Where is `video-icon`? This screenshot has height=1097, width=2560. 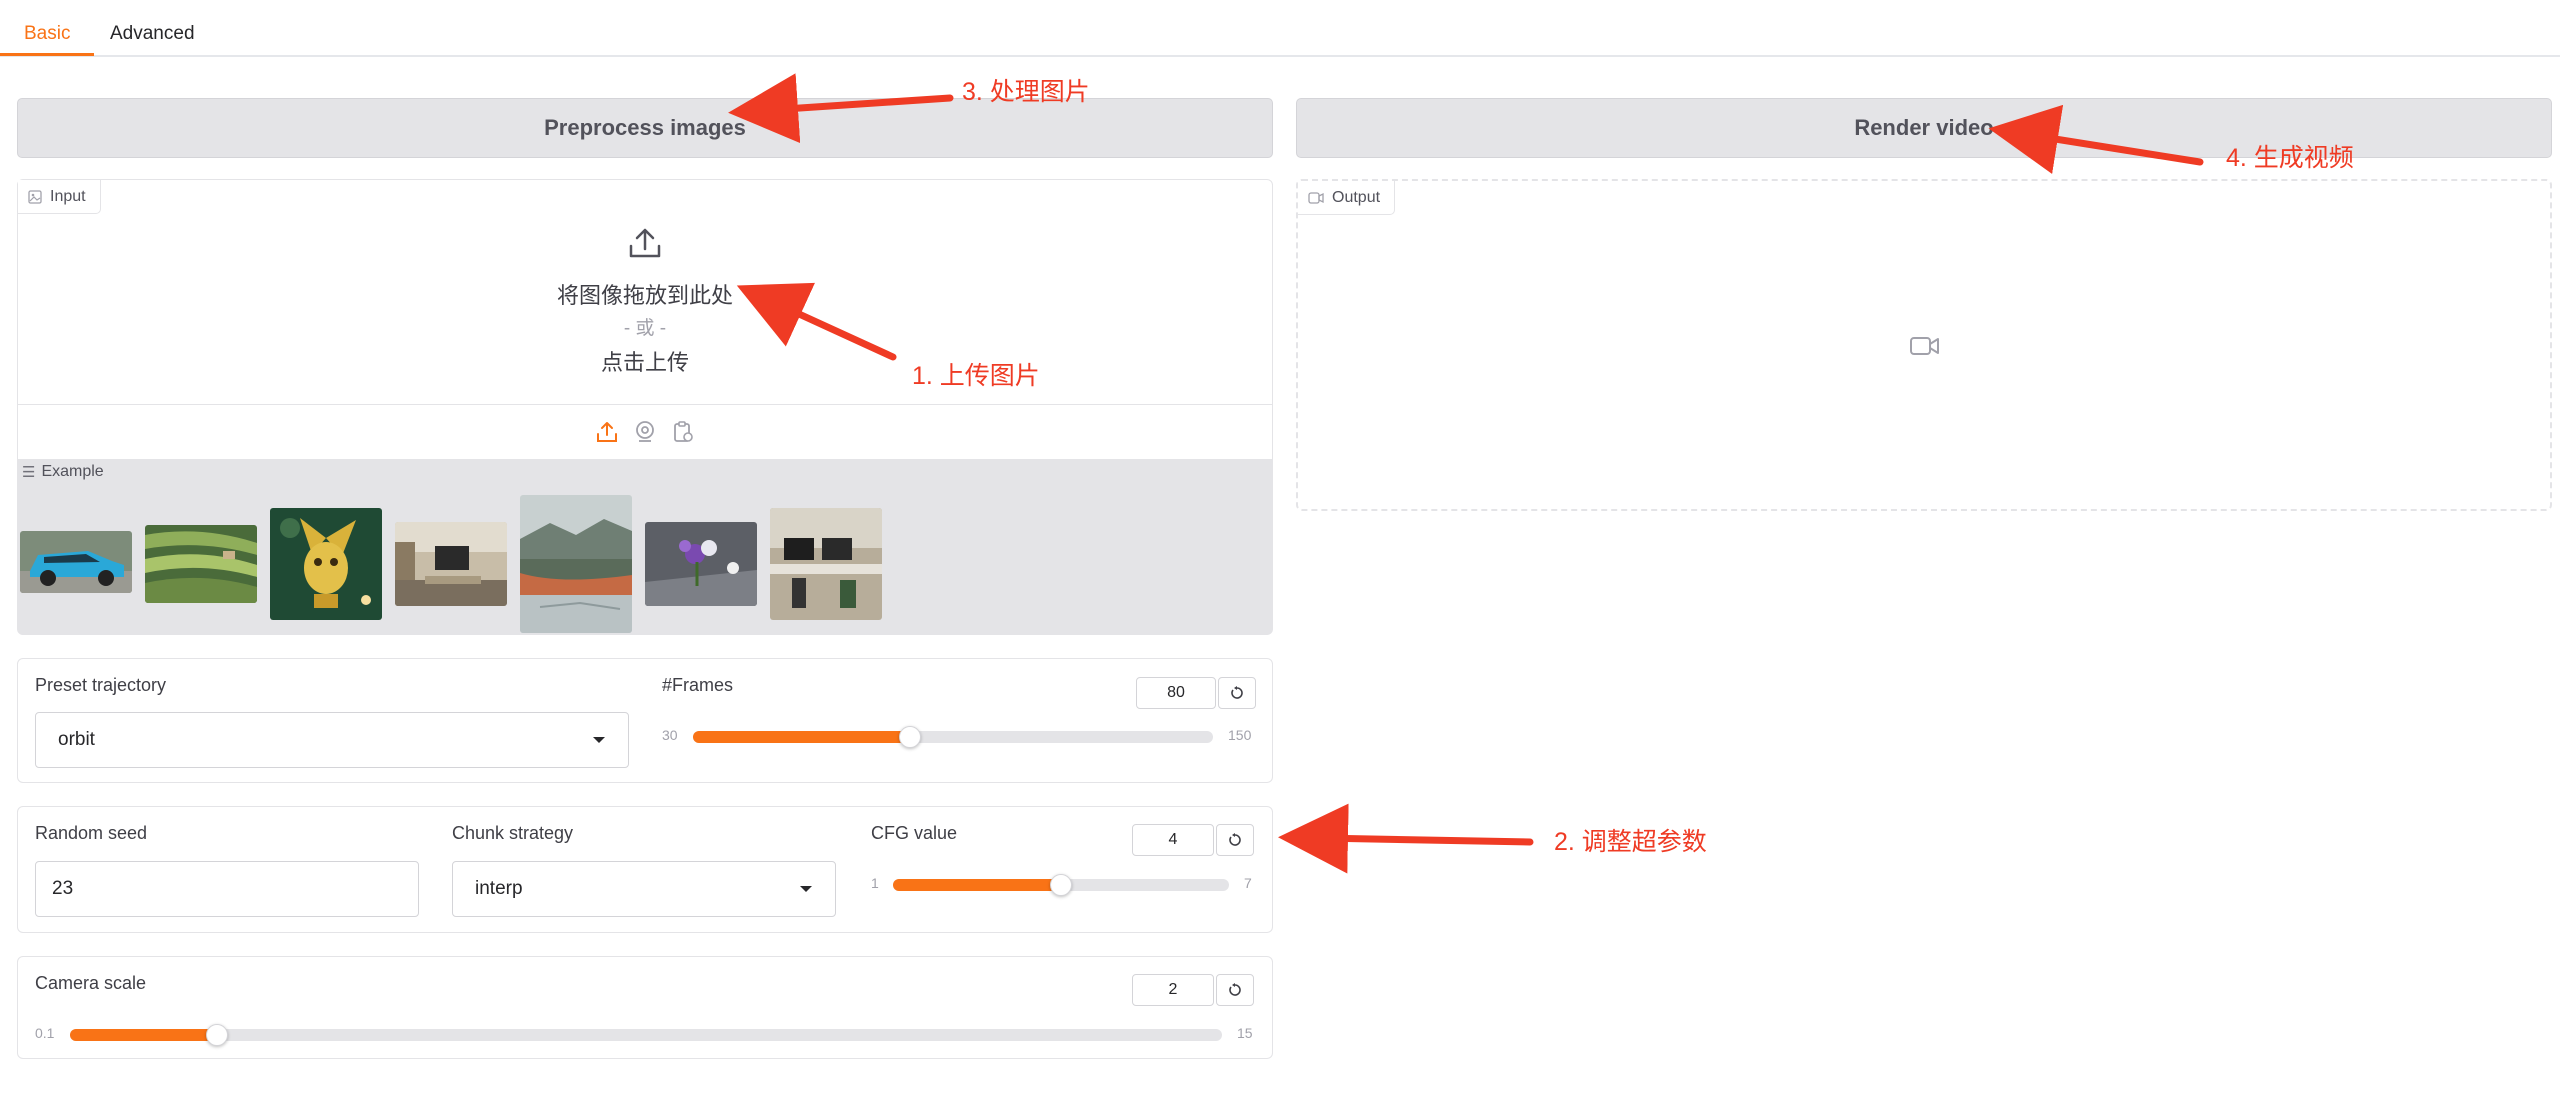
video-icon is located at coordinates (1924, 346).